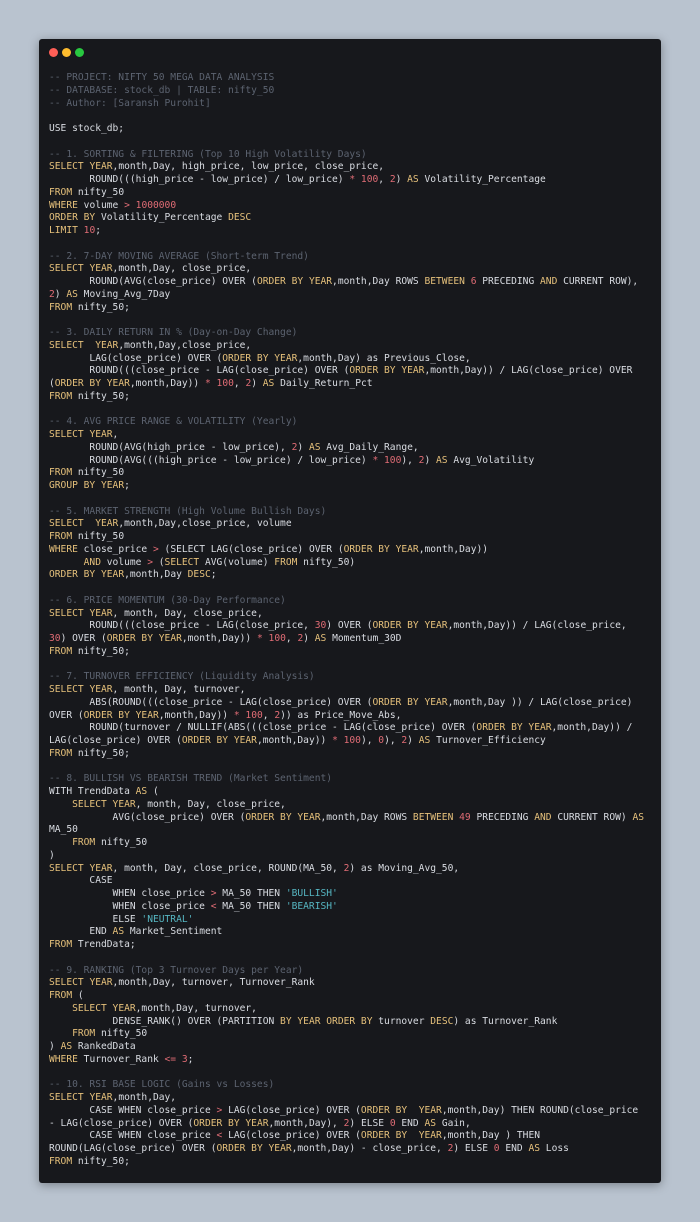 The height and width of the screenshot is (1222, 700). I want to click on code-token: ,month,Day,, so click(144, 1097).